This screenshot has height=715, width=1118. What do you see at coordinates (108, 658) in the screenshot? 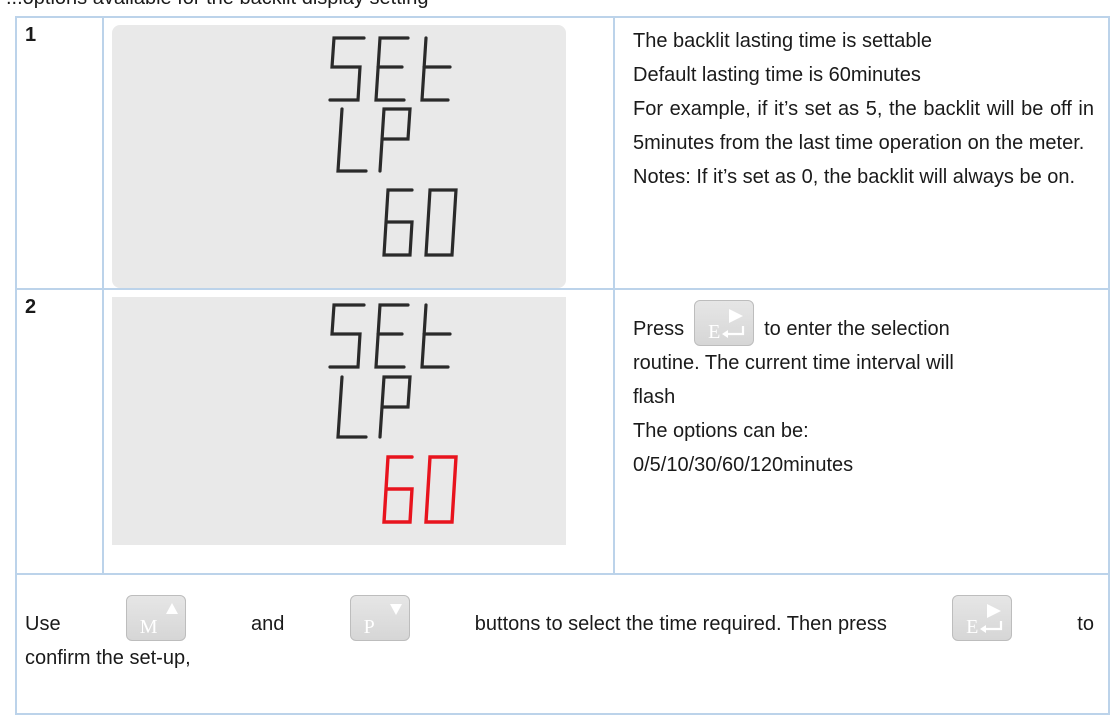
I see `confirm-line: confirm the set-up,` at bounding box center [108, 658].